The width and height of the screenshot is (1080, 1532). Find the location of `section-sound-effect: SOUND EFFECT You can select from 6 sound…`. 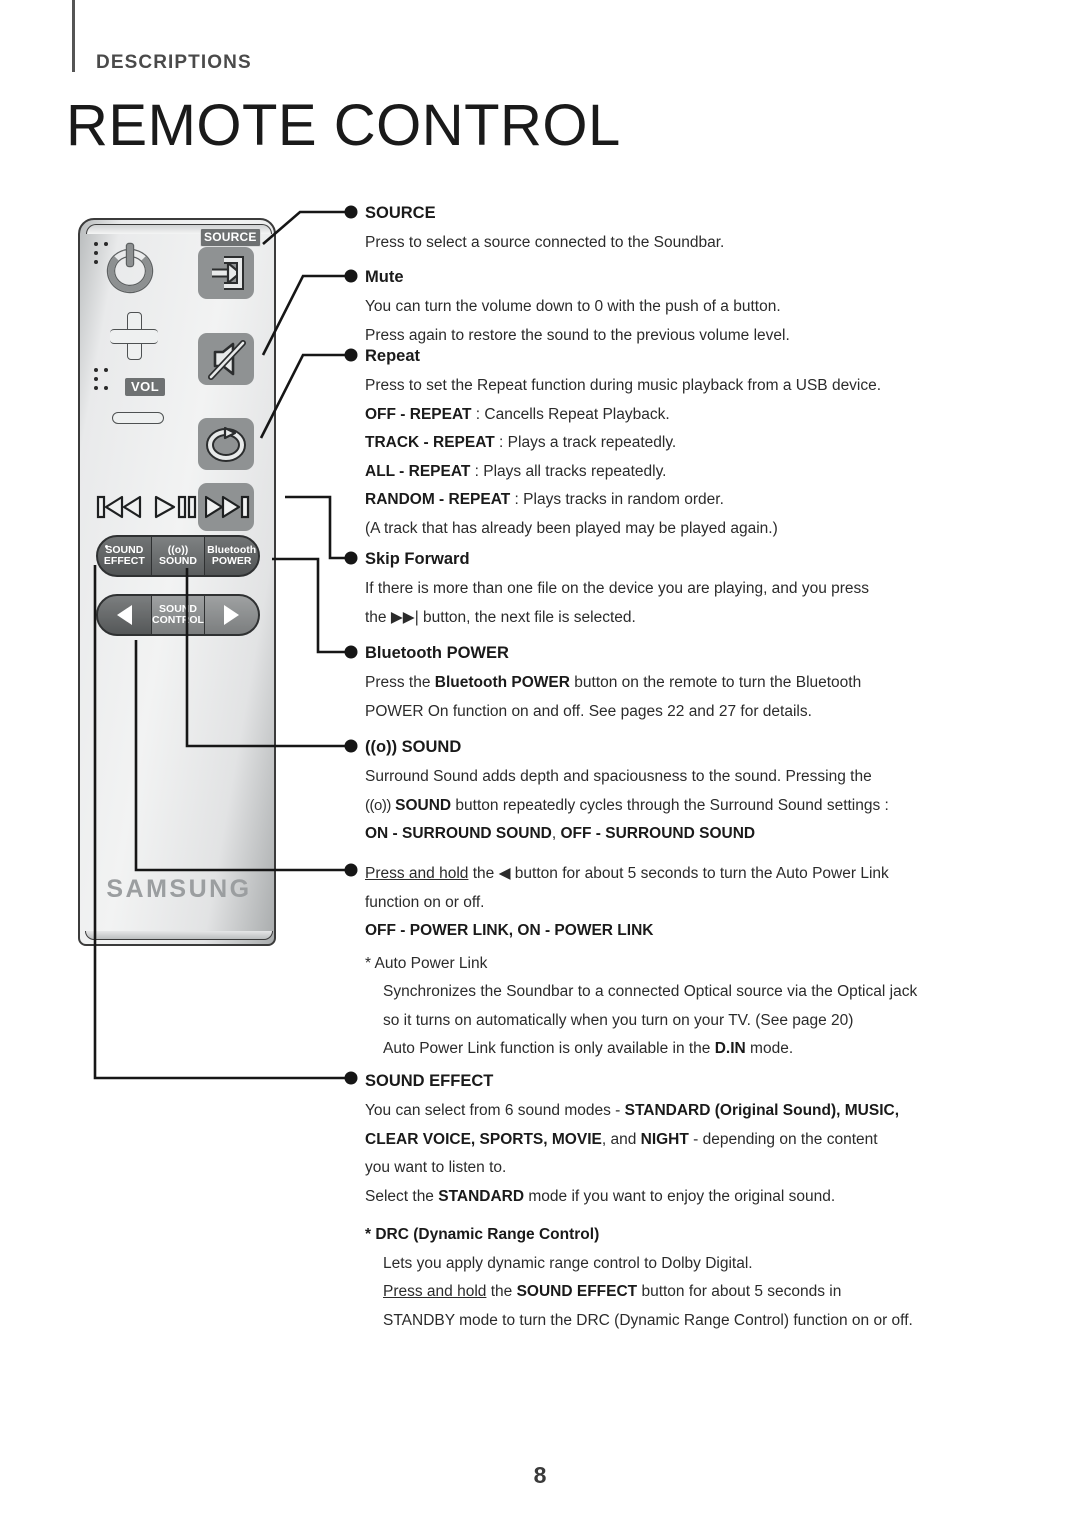

section-sound-effect: SOUND EFFECT You can select from 6 sound… is located at coordinates (685, 1202).